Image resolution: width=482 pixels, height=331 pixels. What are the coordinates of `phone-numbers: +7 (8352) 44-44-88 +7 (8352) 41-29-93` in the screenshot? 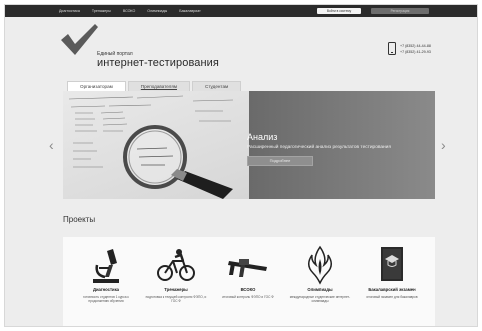 It's located at (415, 49).